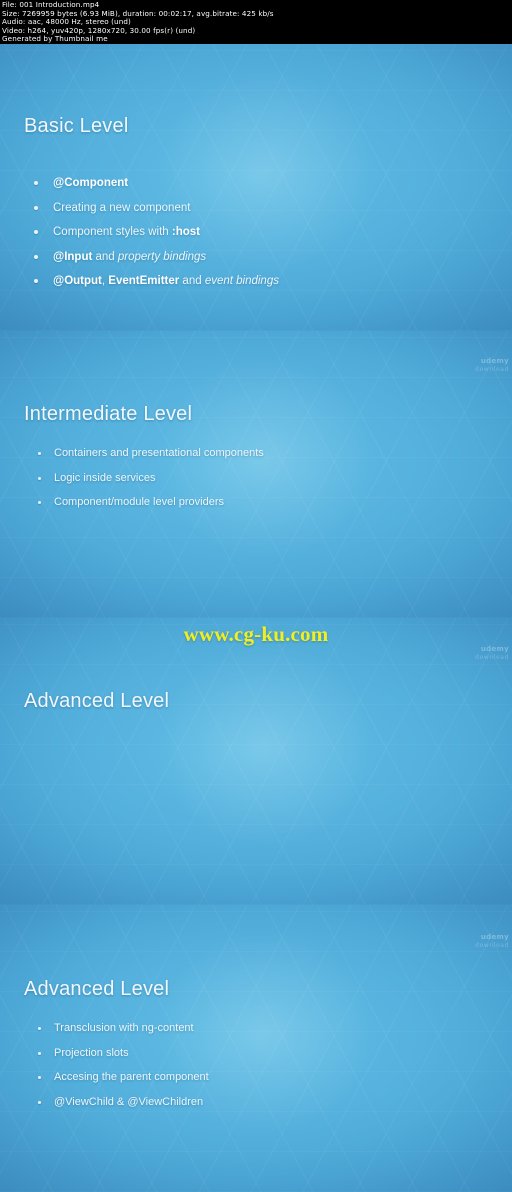 Image resolution: width=512 pixels, height=1192 pixels. Describe the element at coordinates (162, 256) in the screenshot. I see `bullet-text-segment: property bindings` at that location.